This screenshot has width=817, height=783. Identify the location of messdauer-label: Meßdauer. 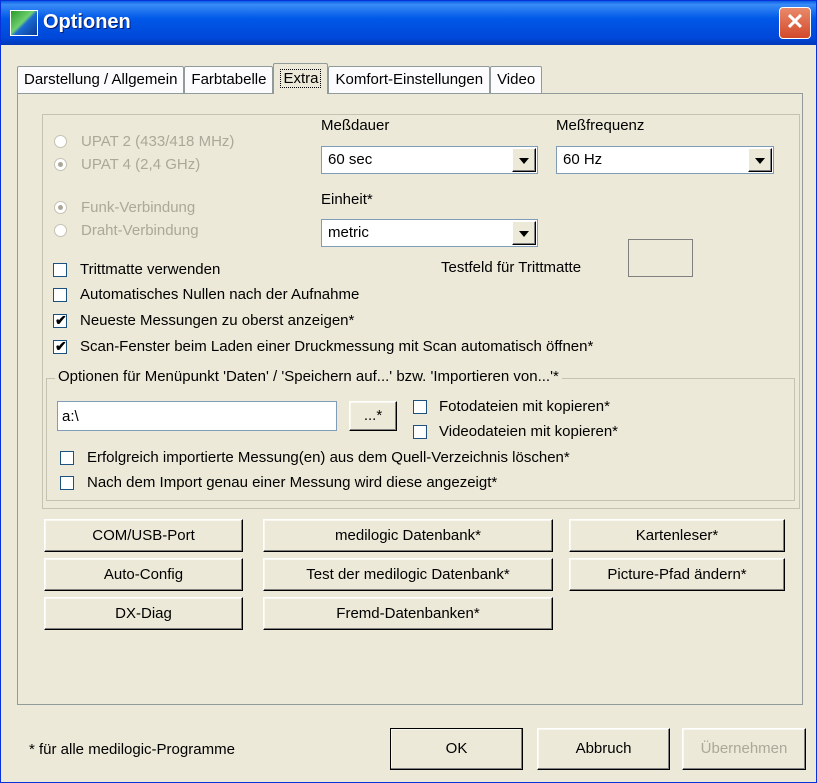
(355, 125).